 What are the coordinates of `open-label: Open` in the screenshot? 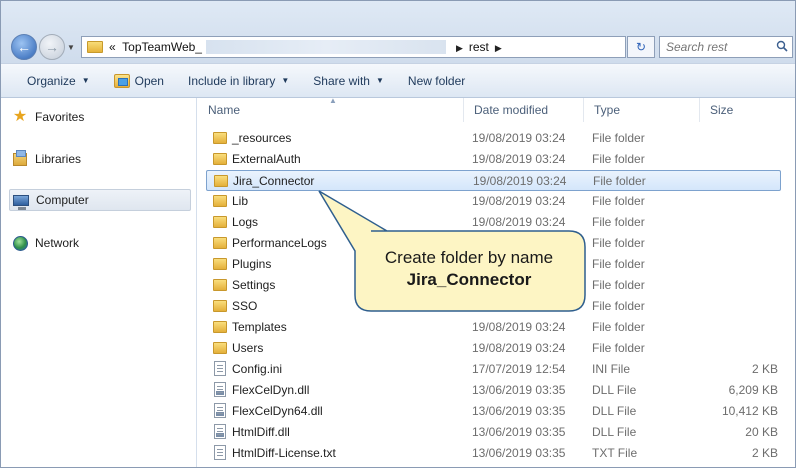 It's located at (149, 80).